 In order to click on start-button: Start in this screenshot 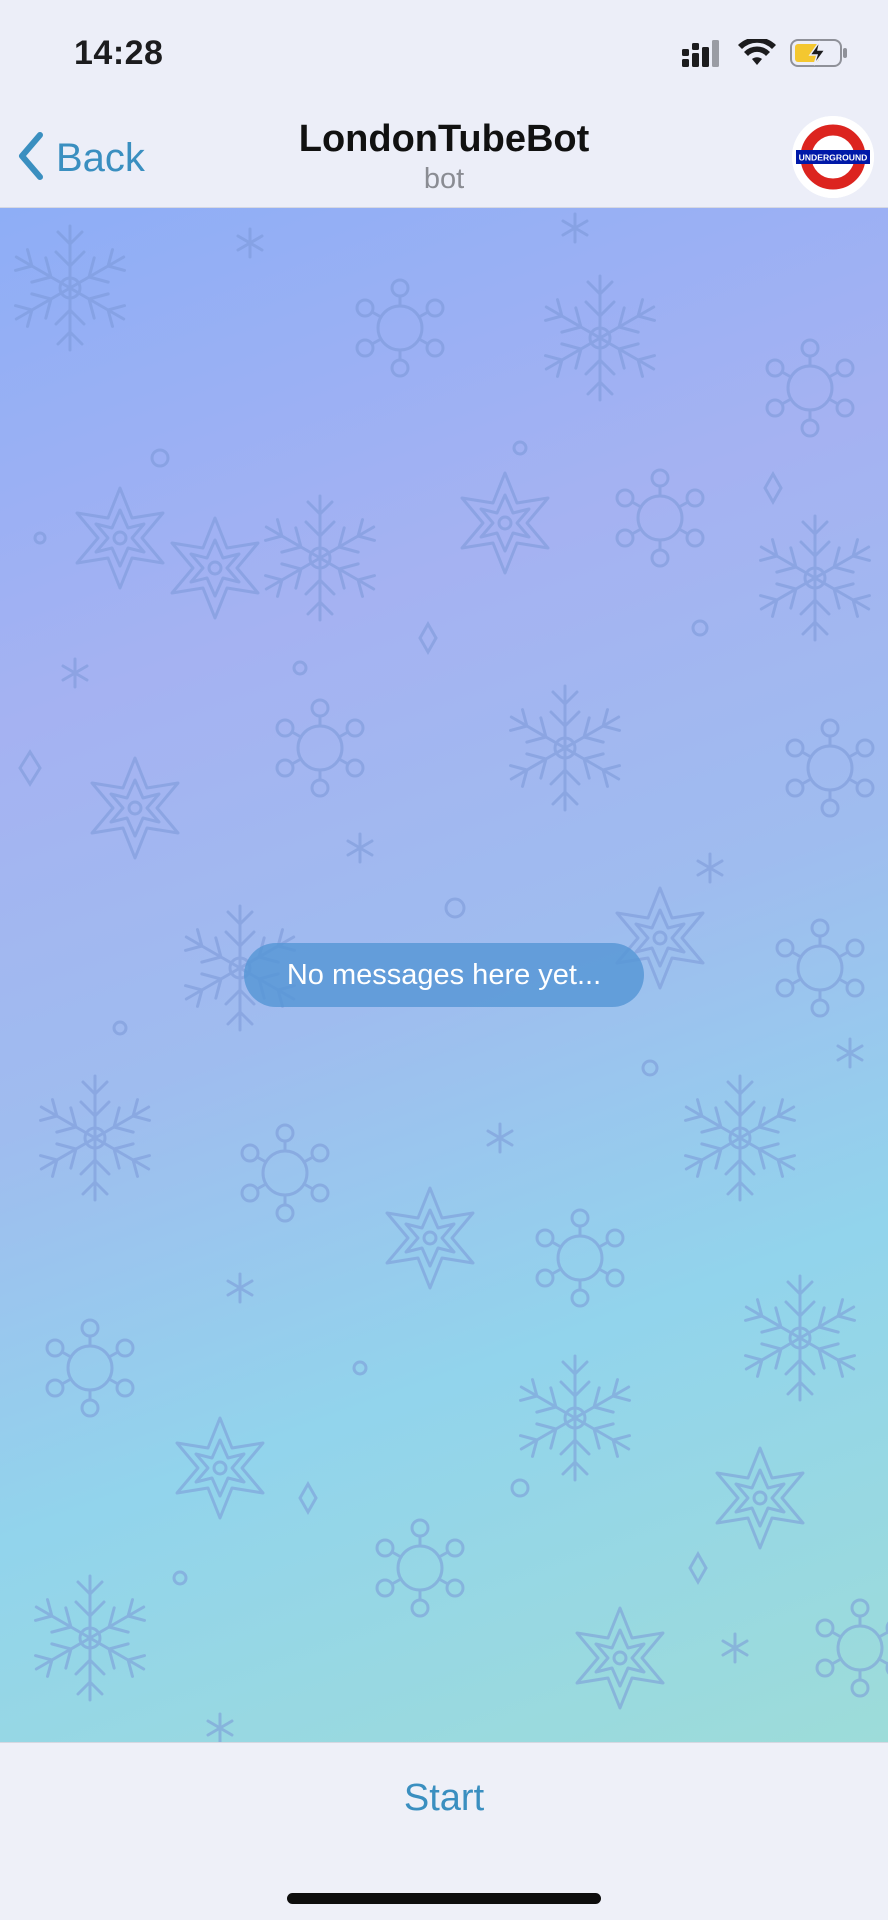, I will do `click(444, 1798)`.